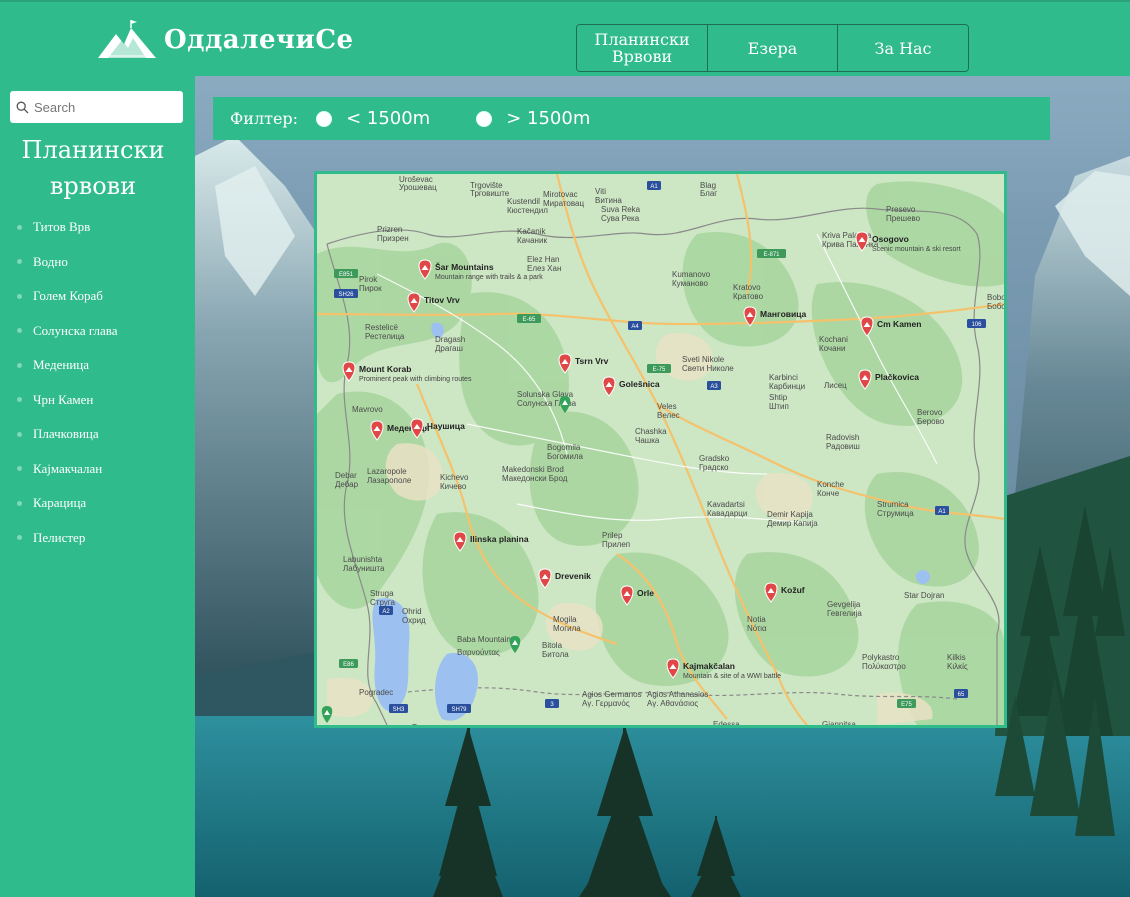 The height and width of the screenshot is (897, 1130). What do you see at coordinates (639, 384) in the screenshot?
I see `map-marker-label: Golešnica` at bounding box center [639, 384].